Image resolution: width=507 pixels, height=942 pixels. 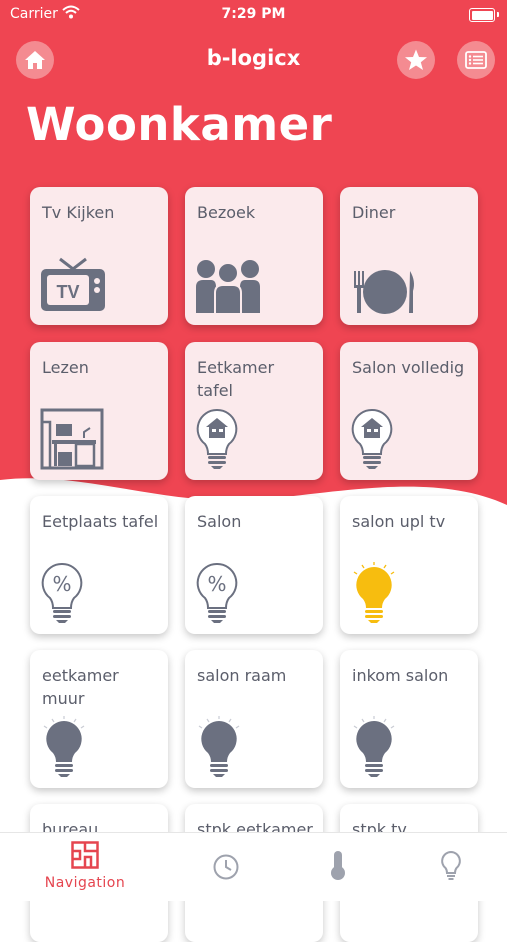 I want to click on light-tile: Salon %, so click(x=254, y=565).